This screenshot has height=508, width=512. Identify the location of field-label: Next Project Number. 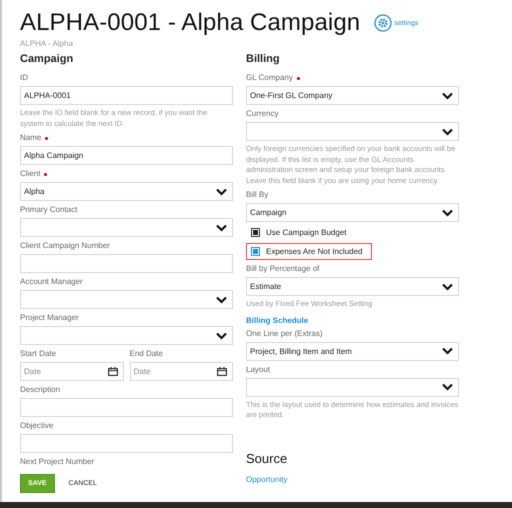
(58, 462).